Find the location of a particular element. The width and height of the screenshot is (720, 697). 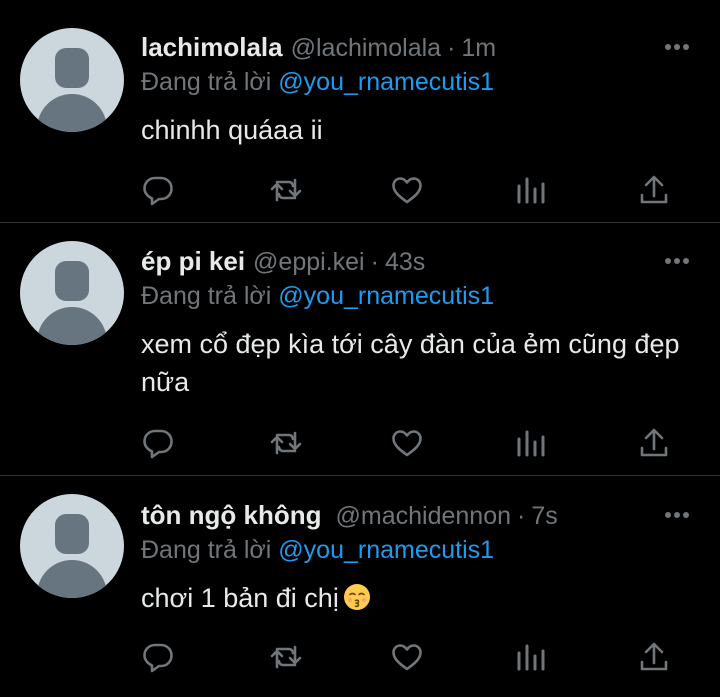

tweet-text: chơi 1 bản đi chị is located at coordinates (420, 598).